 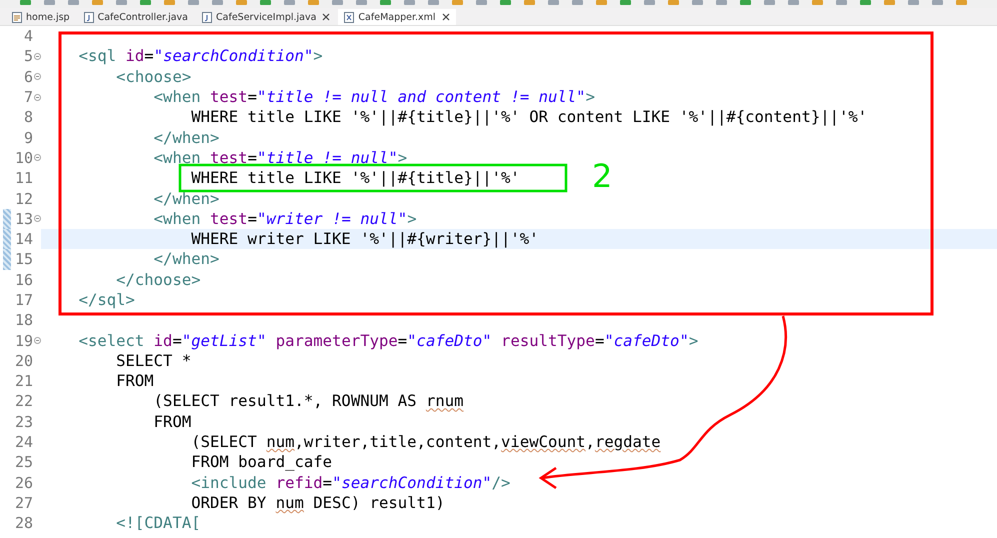 What do you see at coordinates (17, 17) in the screenshot?
I see `jsp-file-icon` at bounding box center [17, 17].